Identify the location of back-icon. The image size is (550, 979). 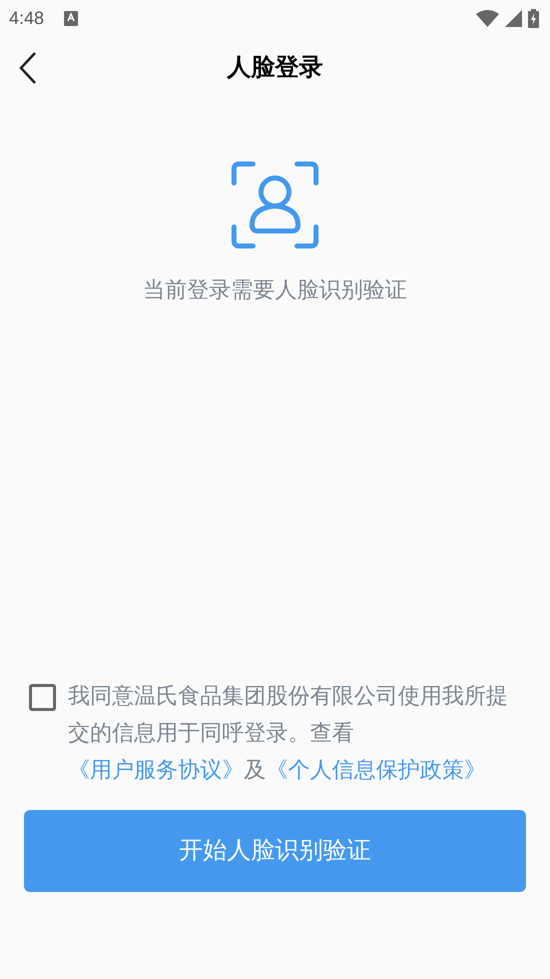
(28, 68).